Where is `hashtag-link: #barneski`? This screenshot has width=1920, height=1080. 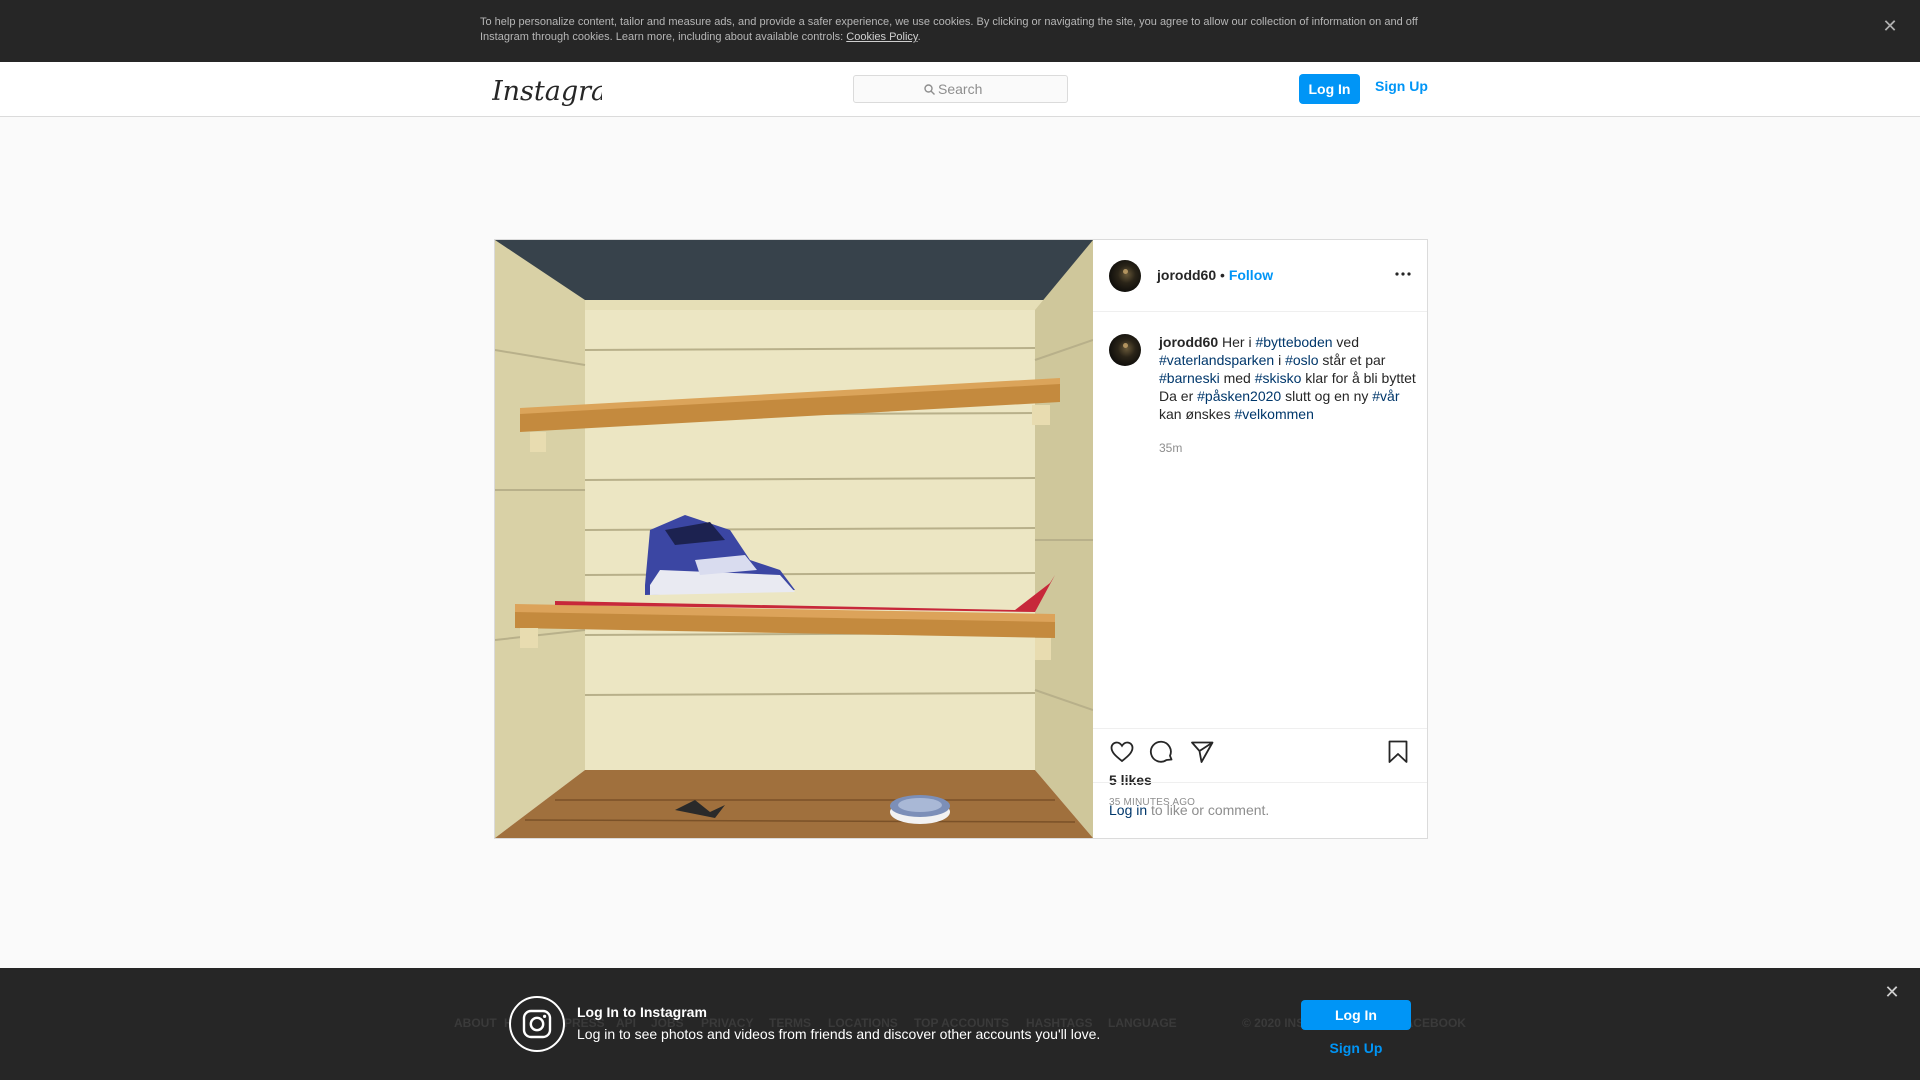
hashtag-link: #barneski is located at coordinates (1189, 378).